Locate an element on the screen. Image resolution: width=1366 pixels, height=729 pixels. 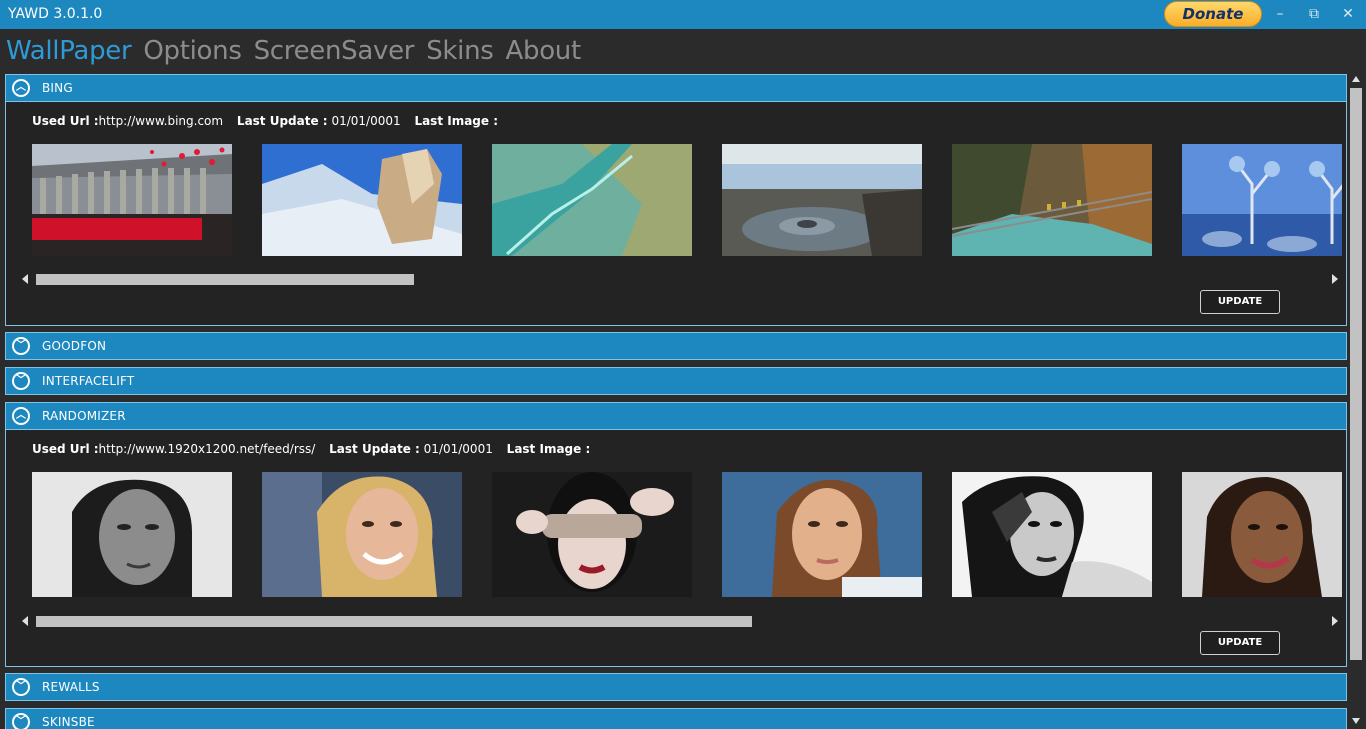
panel-title: REWALLS is located at coordinates (71, 687).